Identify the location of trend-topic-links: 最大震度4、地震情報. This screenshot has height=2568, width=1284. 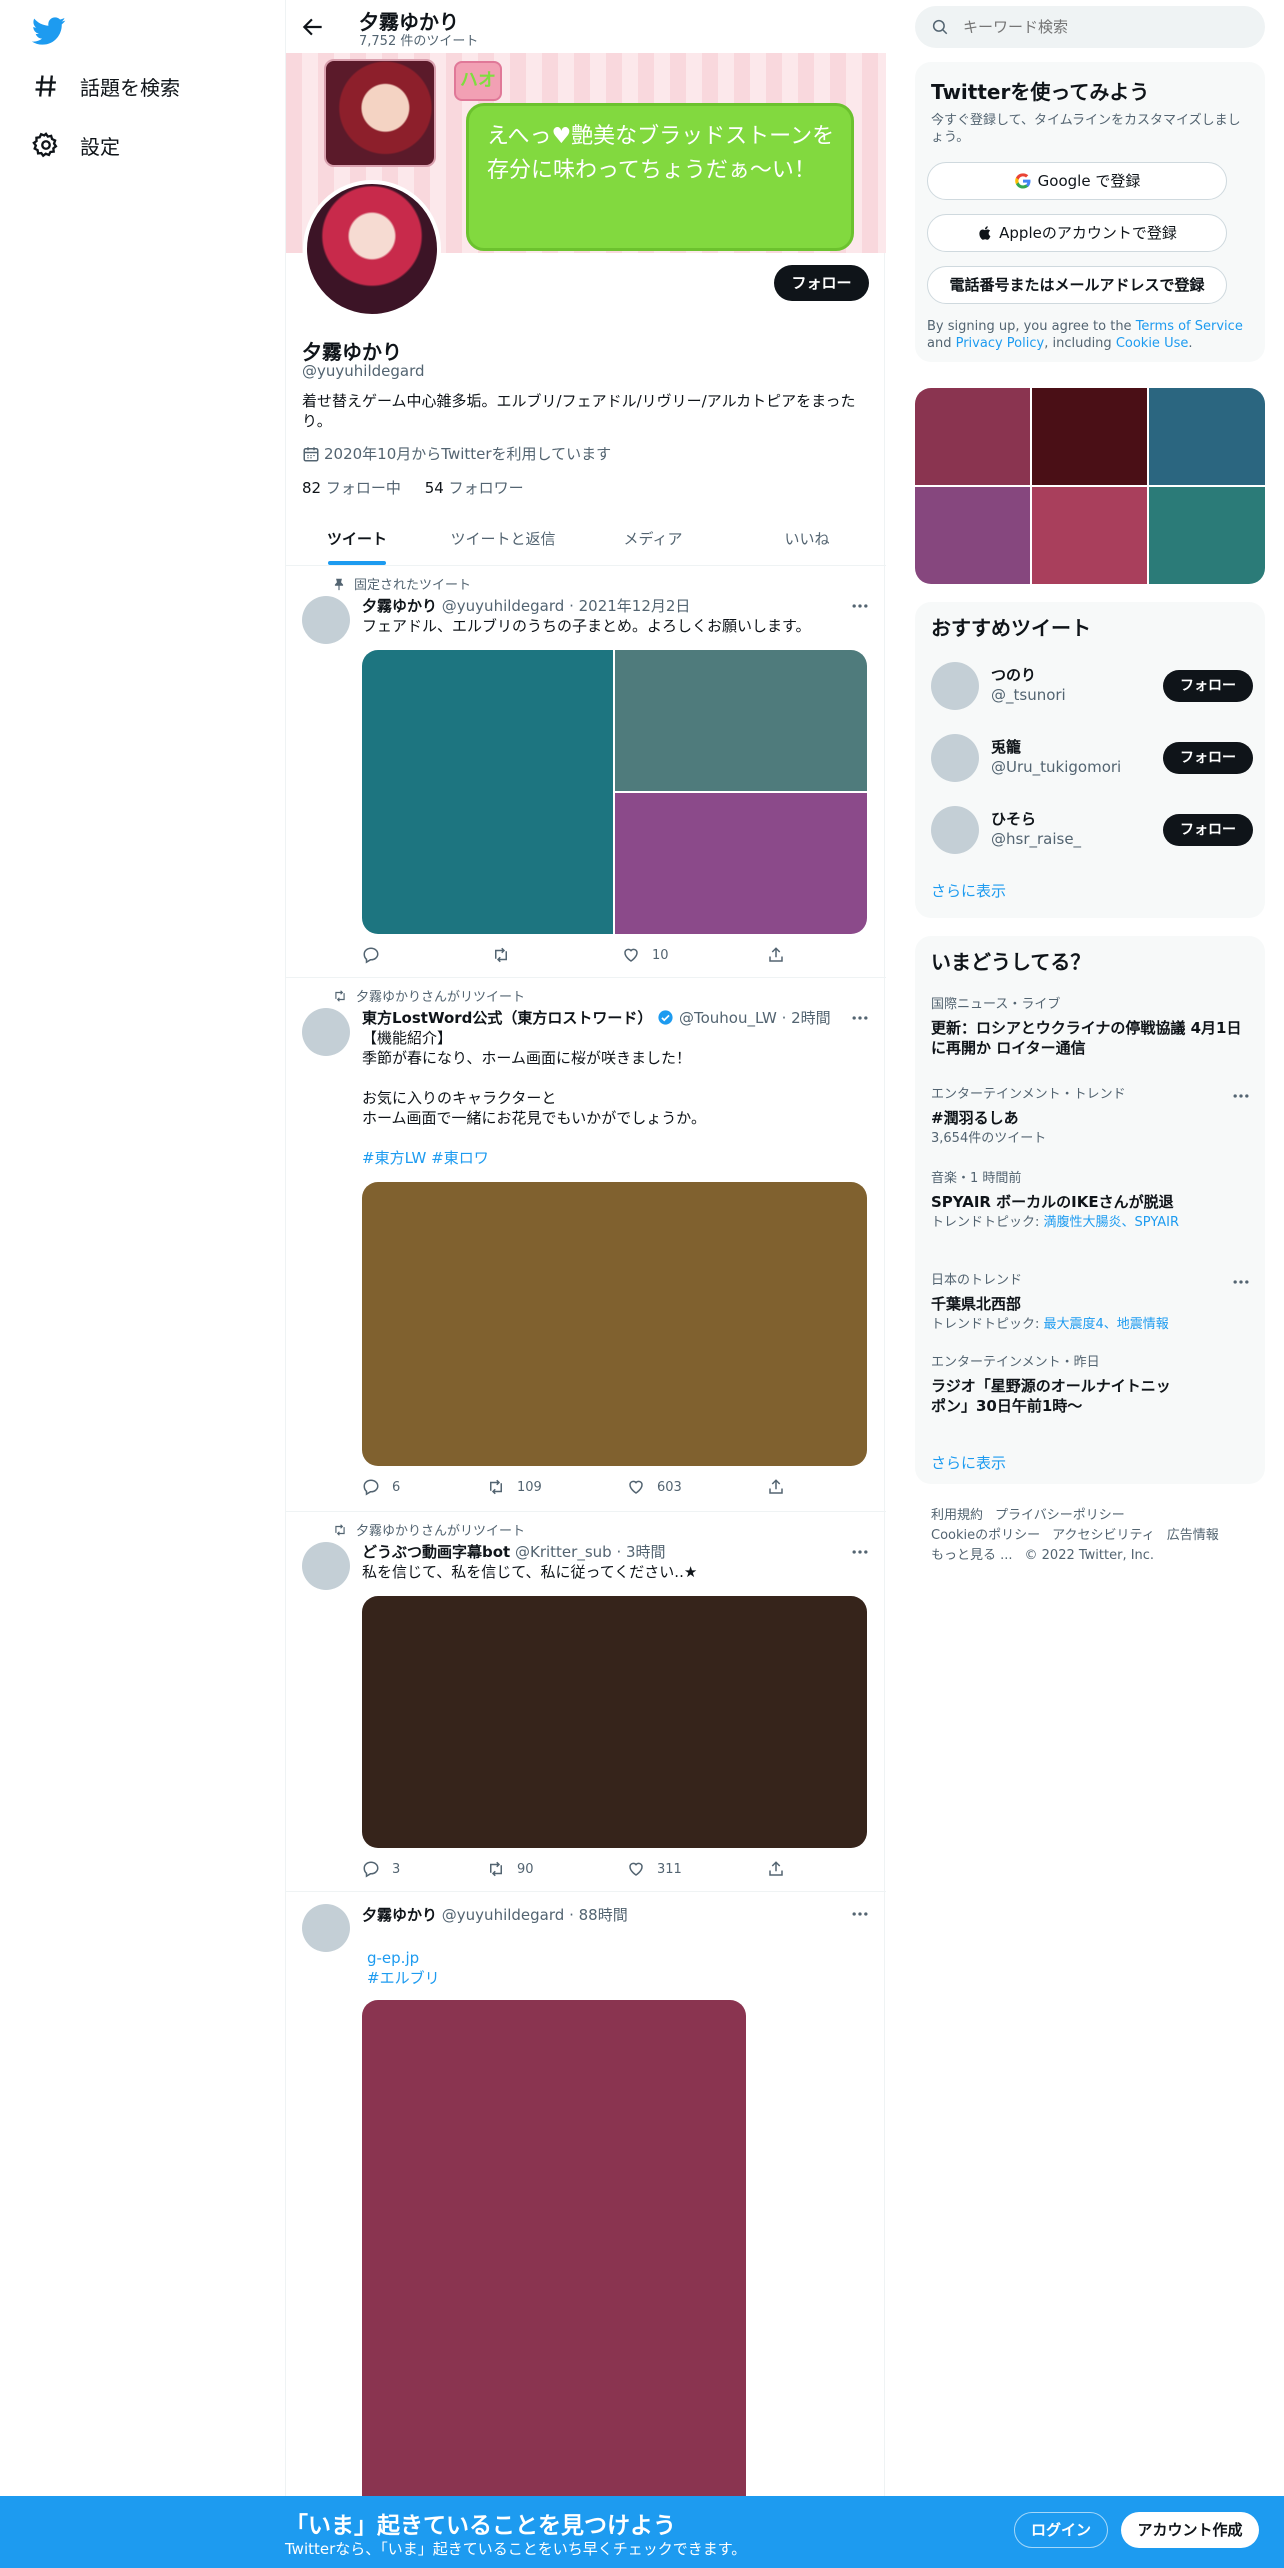
(1106, 1324).